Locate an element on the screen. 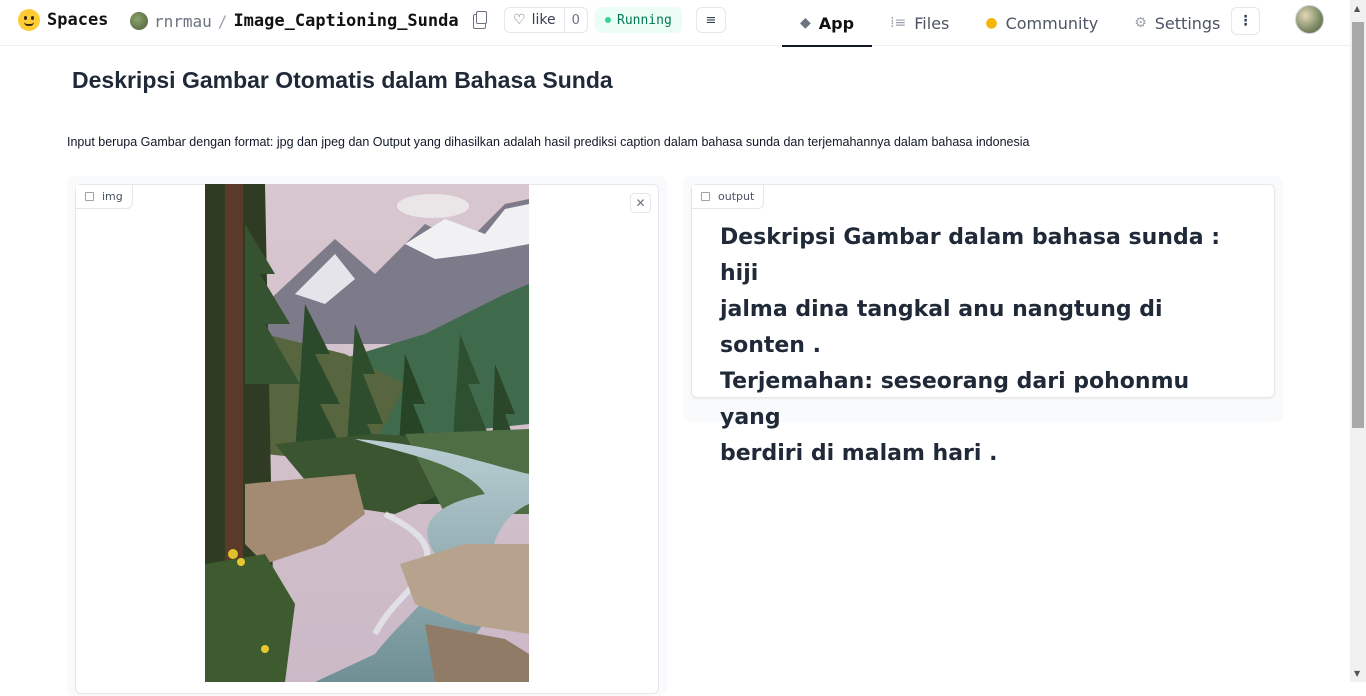  tab-community: ● Community is located at coordinates (1041, 23).